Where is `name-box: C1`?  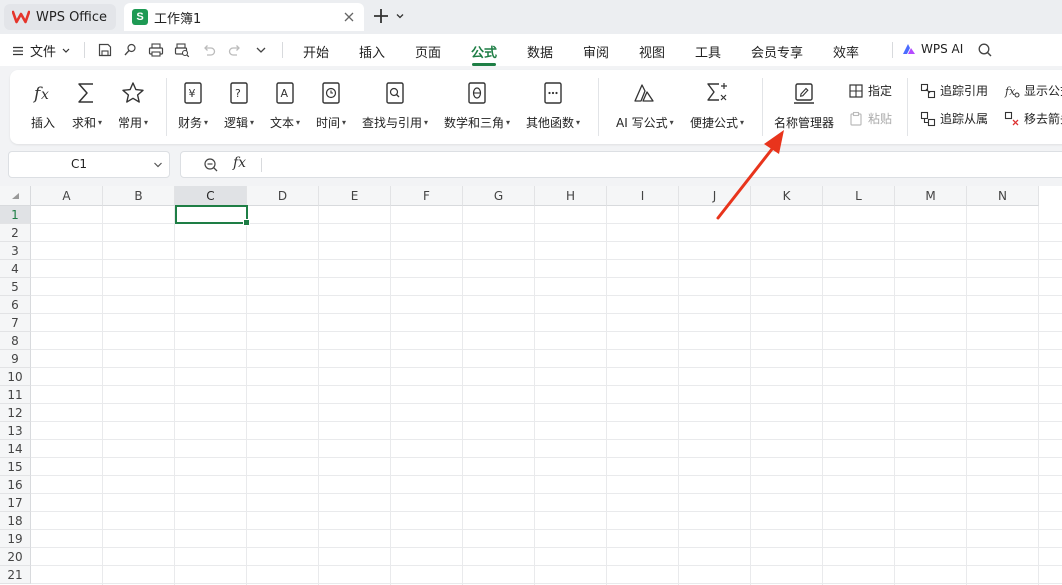
name-box: C1 is located at coordinates (89, 164).